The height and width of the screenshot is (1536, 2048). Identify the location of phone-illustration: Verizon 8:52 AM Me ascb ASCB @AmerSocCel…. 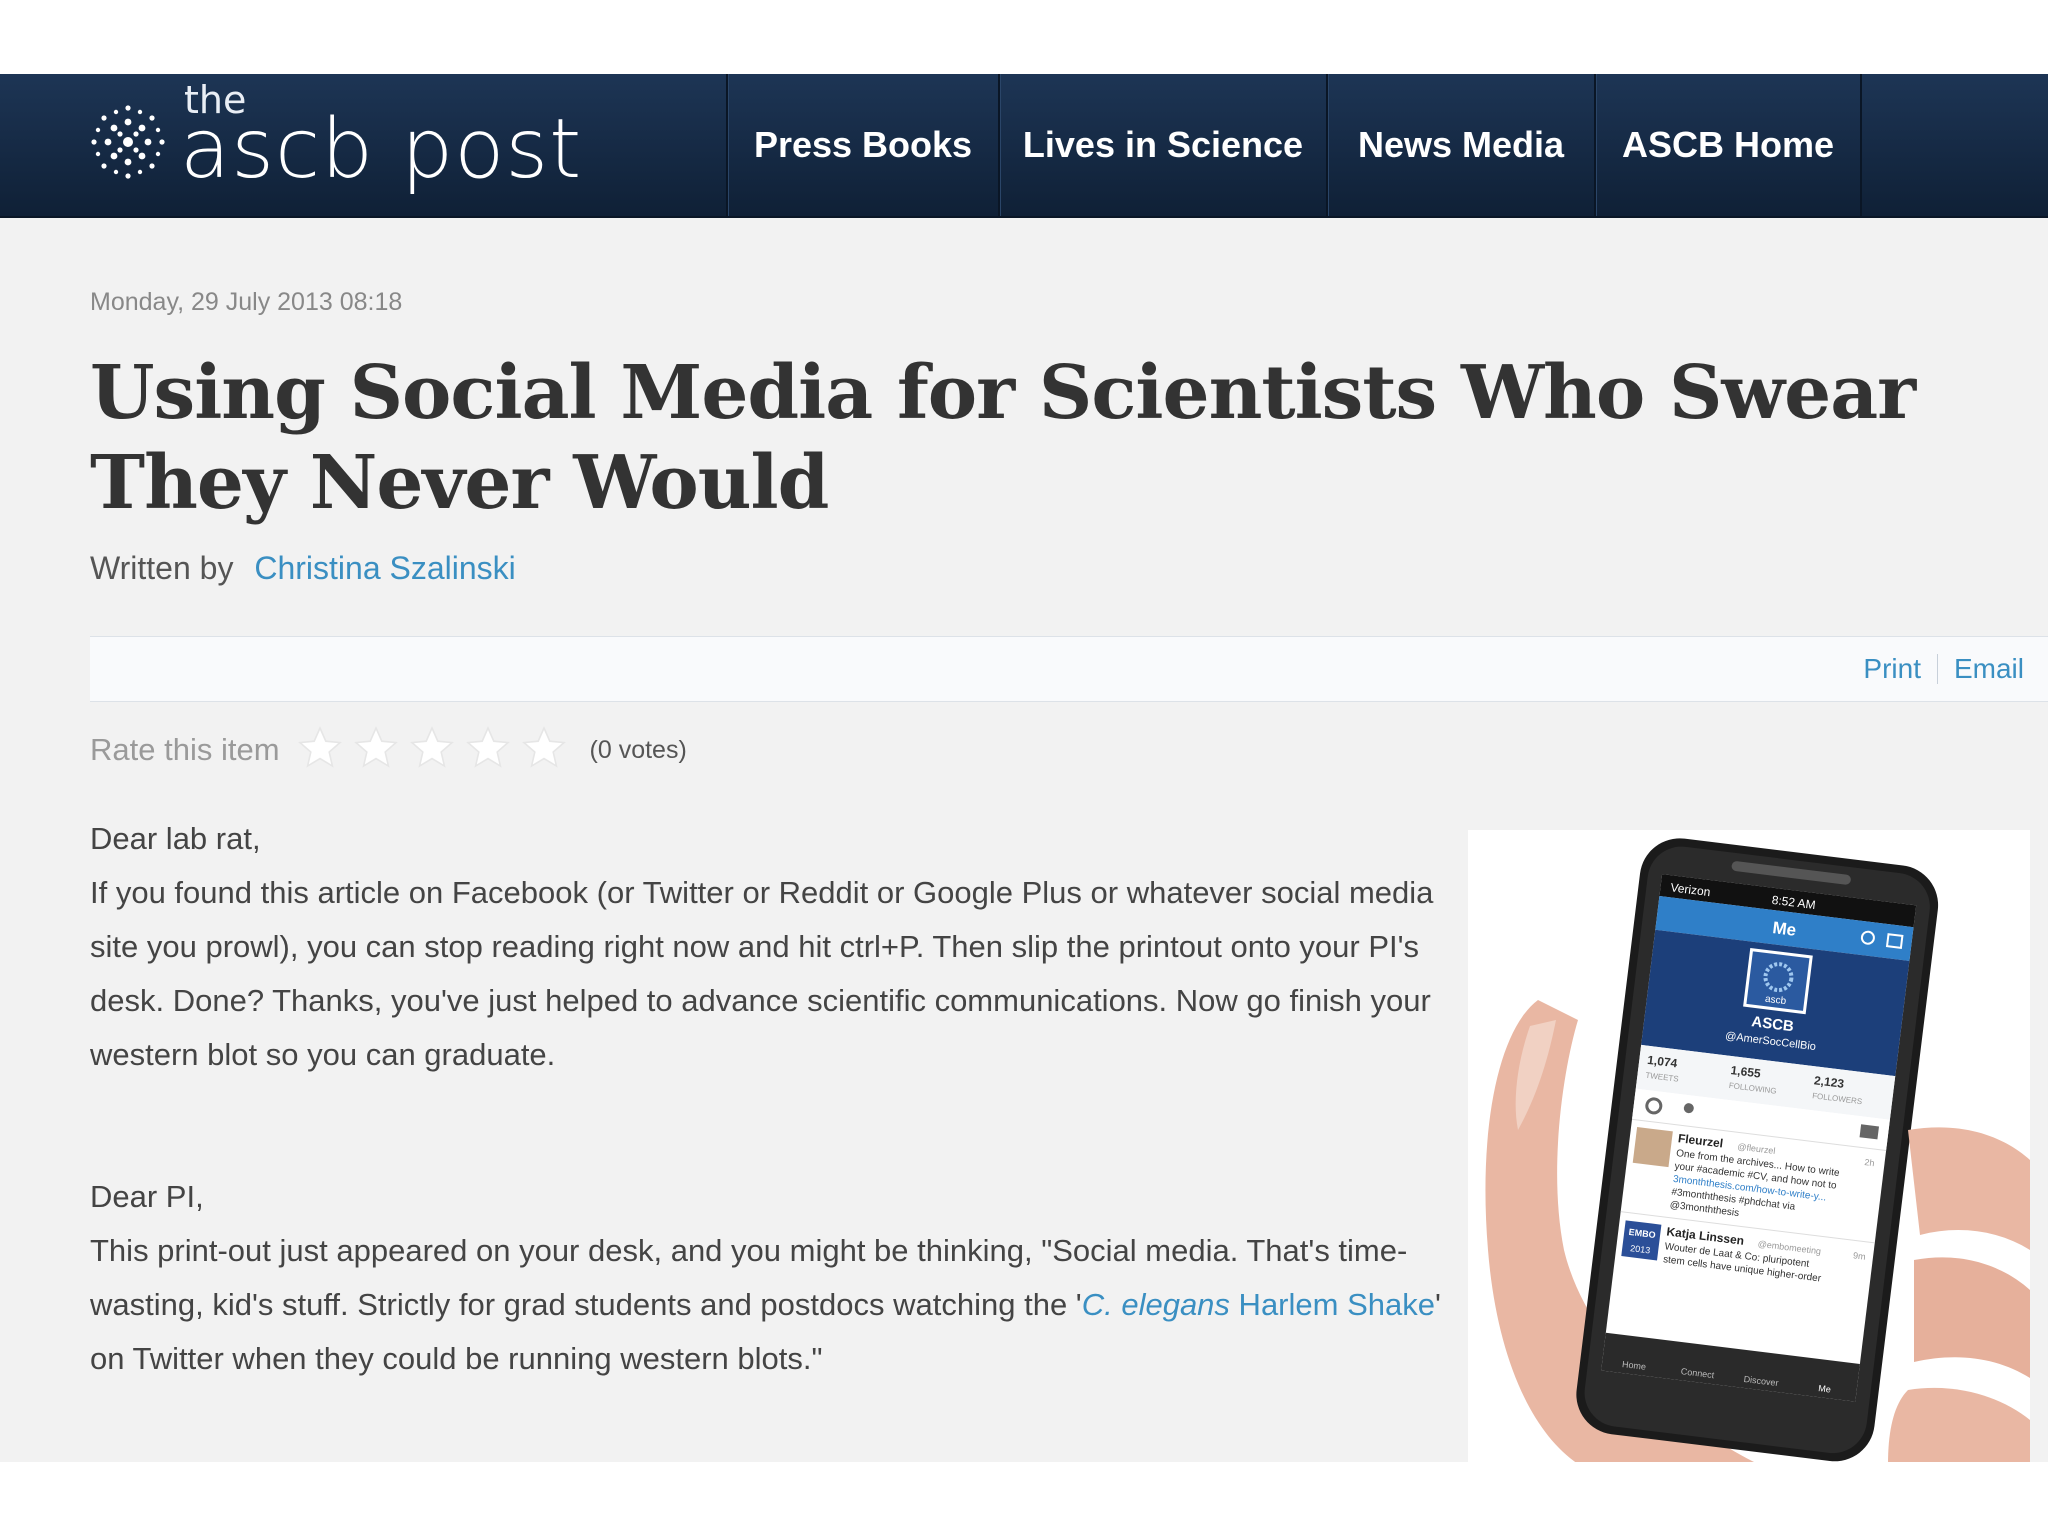
(1749, 1147).